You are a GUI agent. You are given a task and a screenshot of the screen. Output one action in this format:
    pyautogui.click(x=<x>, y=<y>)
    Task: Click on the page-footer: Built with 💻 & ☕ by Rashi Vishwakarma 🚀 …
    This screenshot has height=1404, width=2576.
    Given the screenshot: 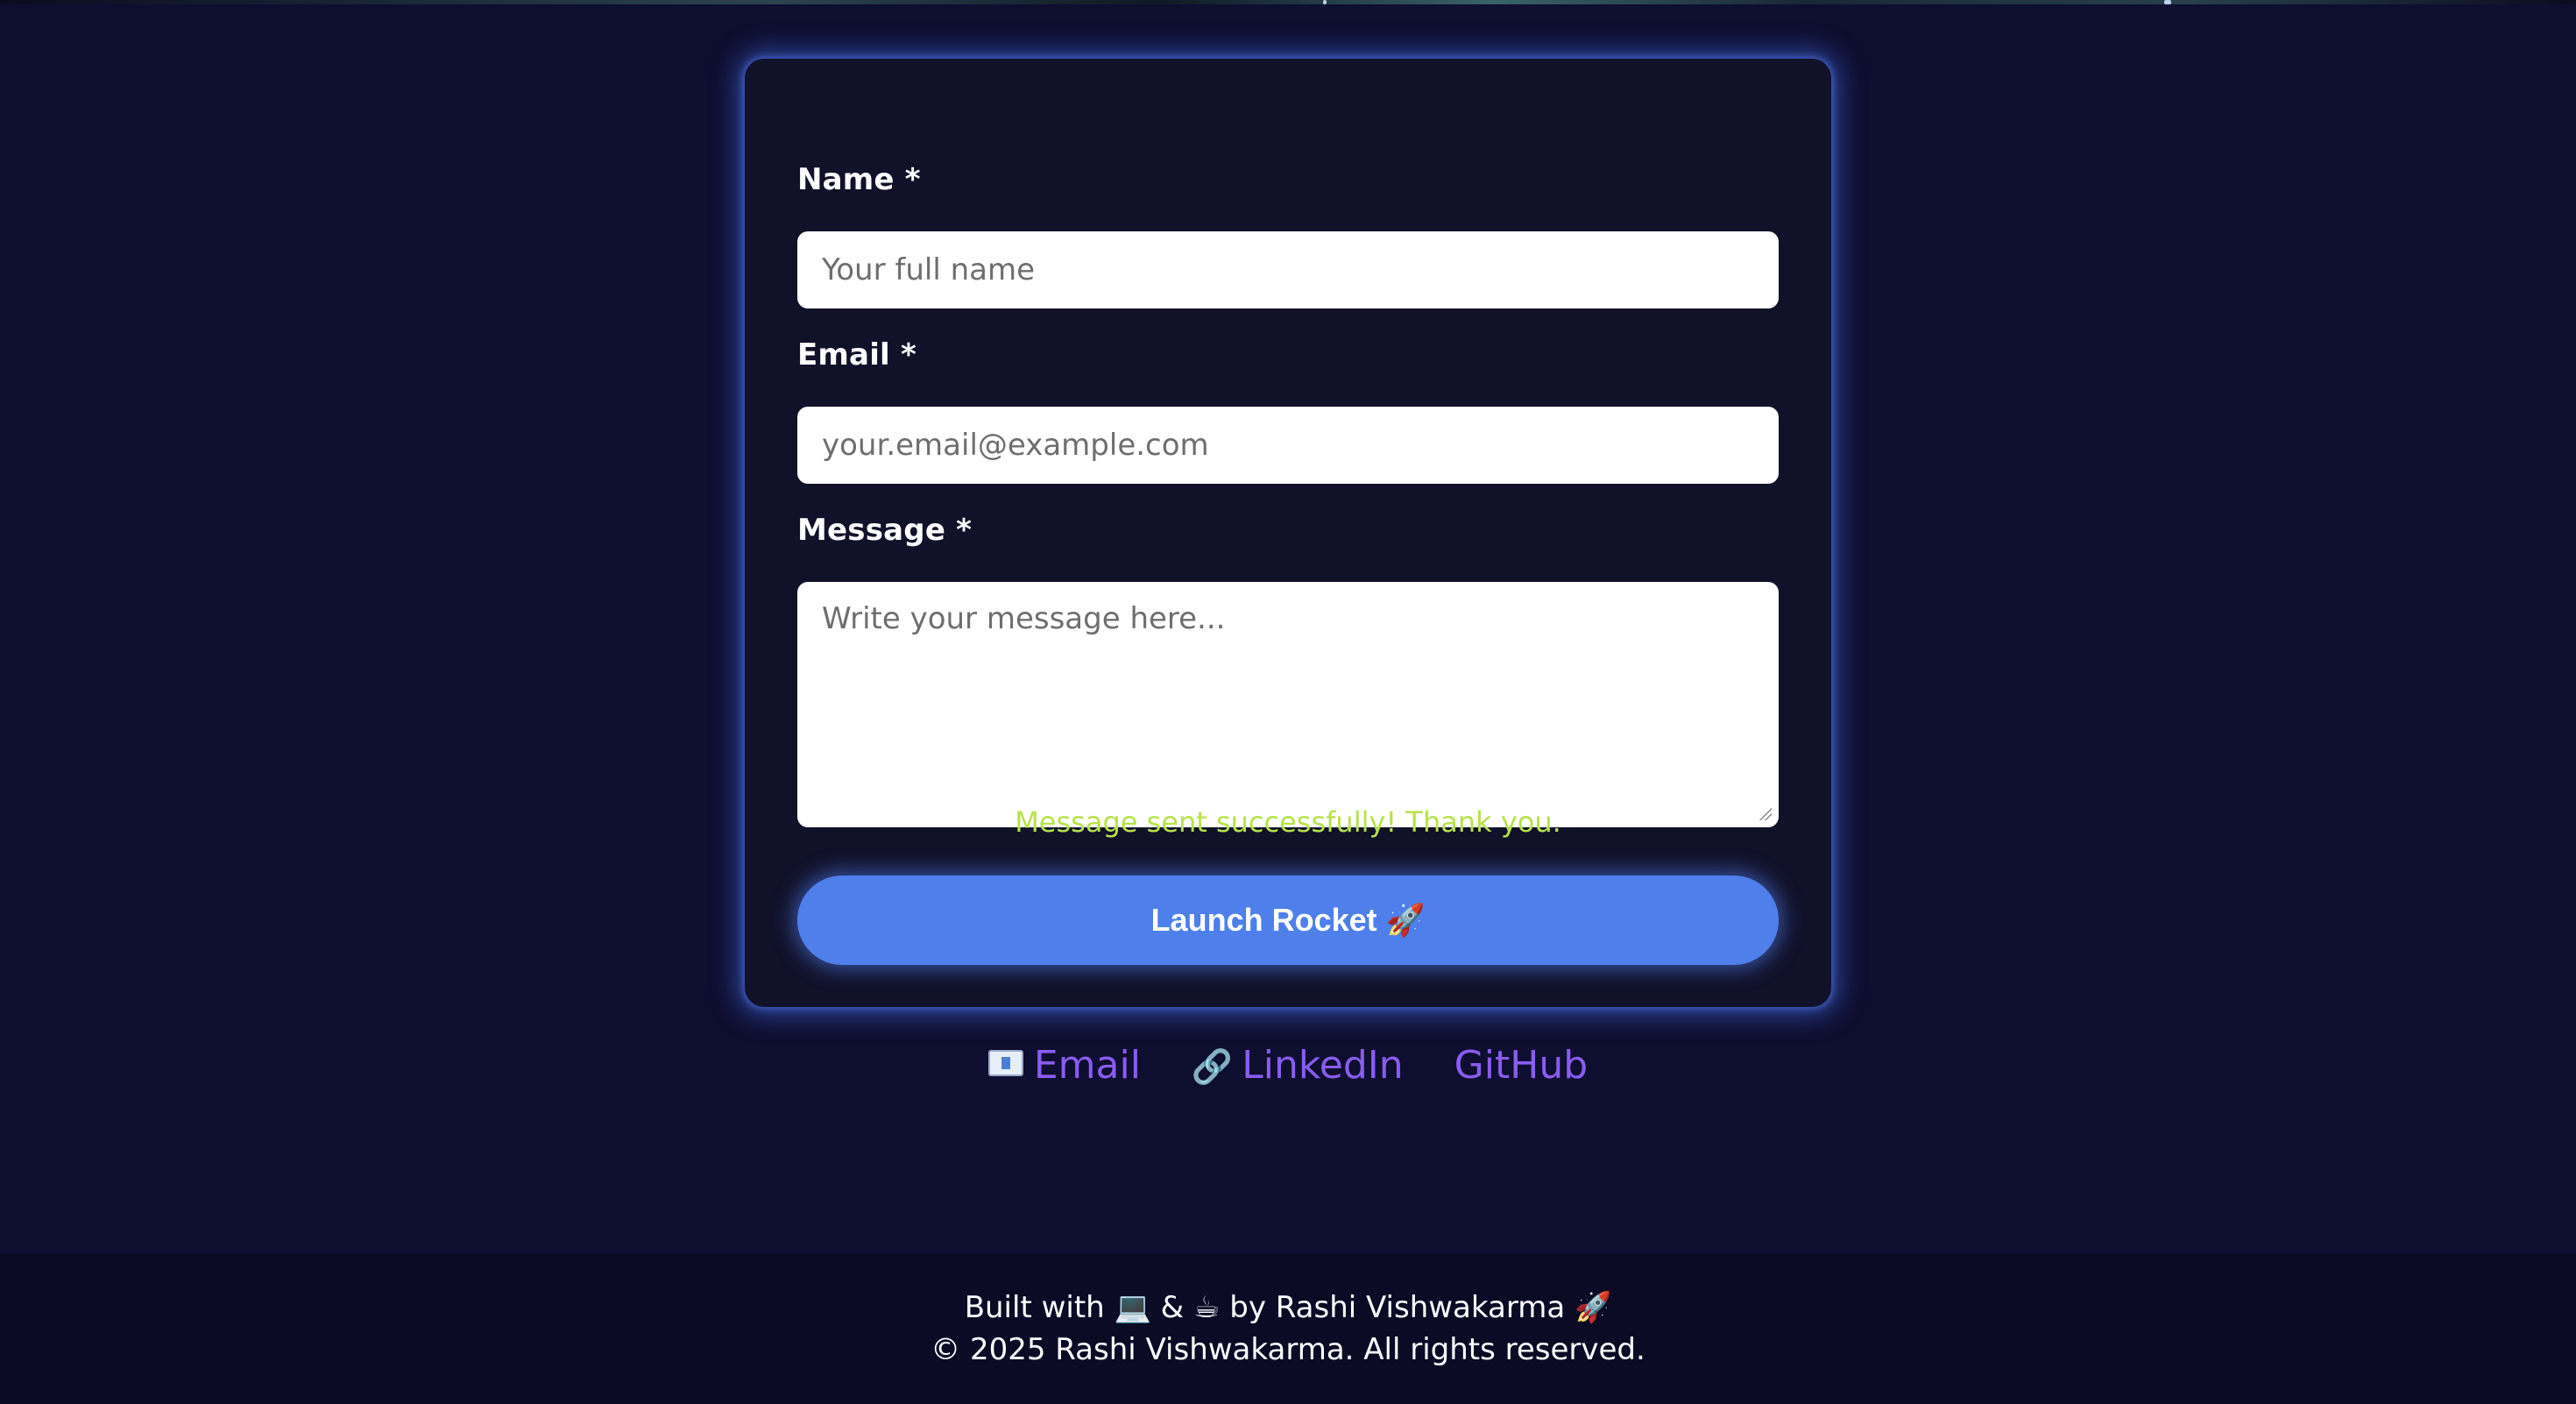 What is the action you would take?
    pyautogui.click(x=1288, y=1328)
    